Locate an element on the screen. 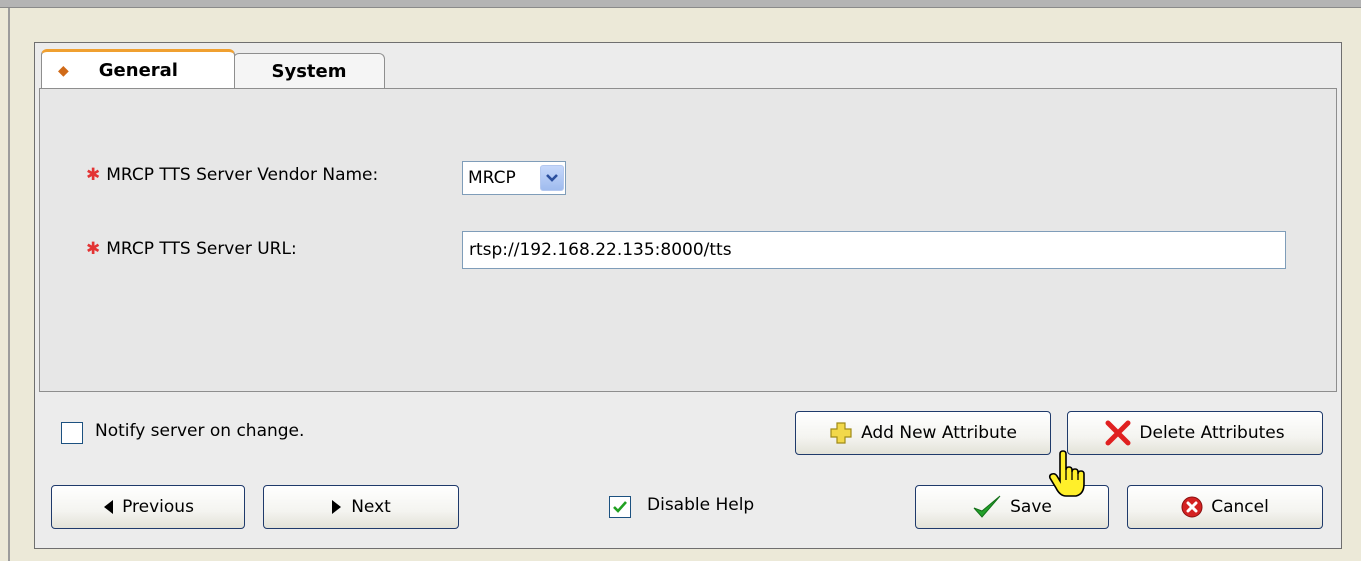 This screenshot has width=1361, height=561. notify-checkbox is located at coordinates (72, 433).